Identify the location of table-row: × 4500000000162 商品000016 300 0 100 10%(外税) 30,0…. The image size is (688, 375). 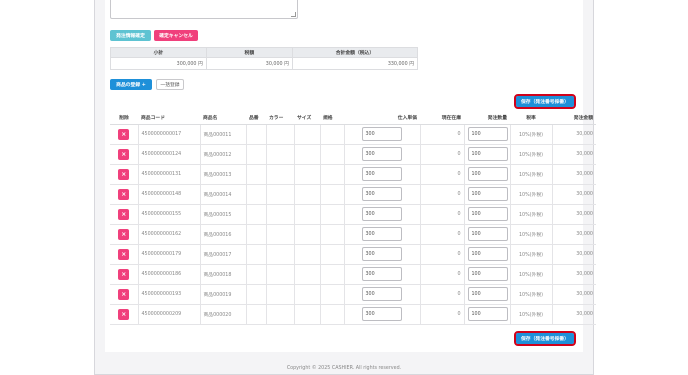
(353, 234).